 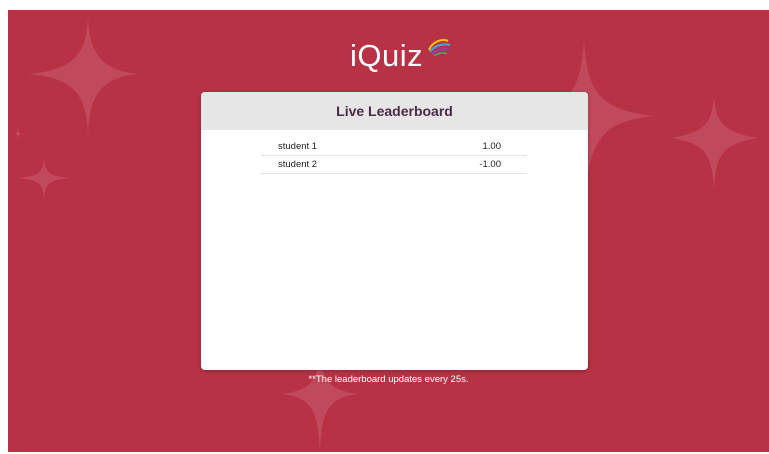 What do you see at coordinates (439, 48) in the screenshot?
I see `logo-swirl-icon` at bounding box center [439, 48].